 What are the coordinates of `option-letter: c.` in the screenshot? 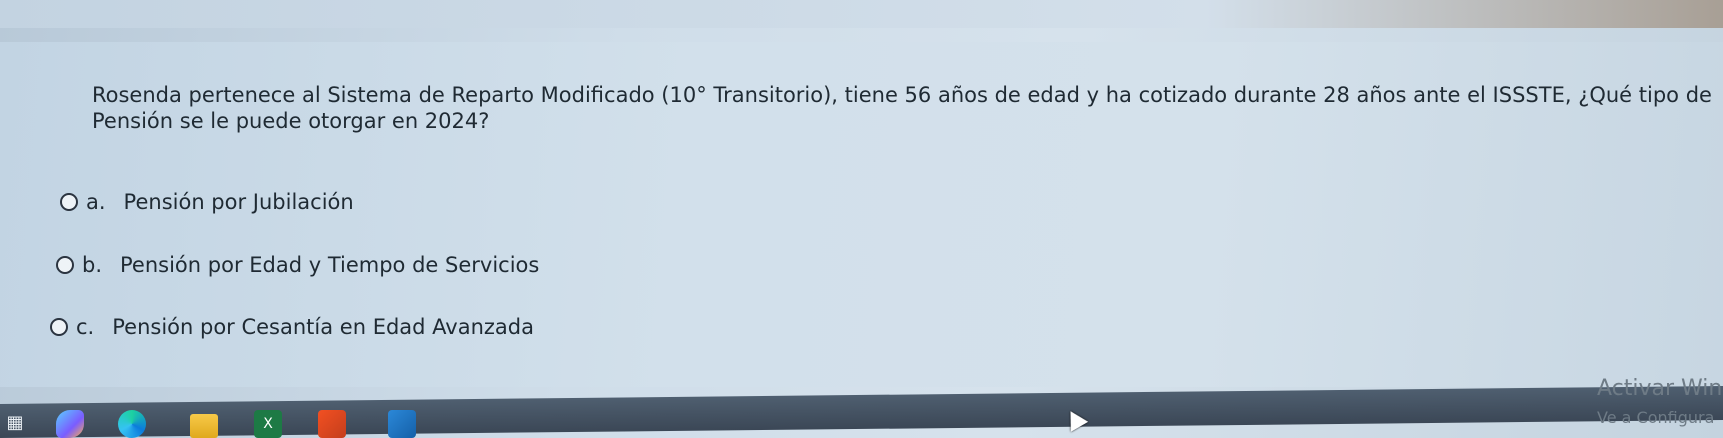 It's located at (85, 327).